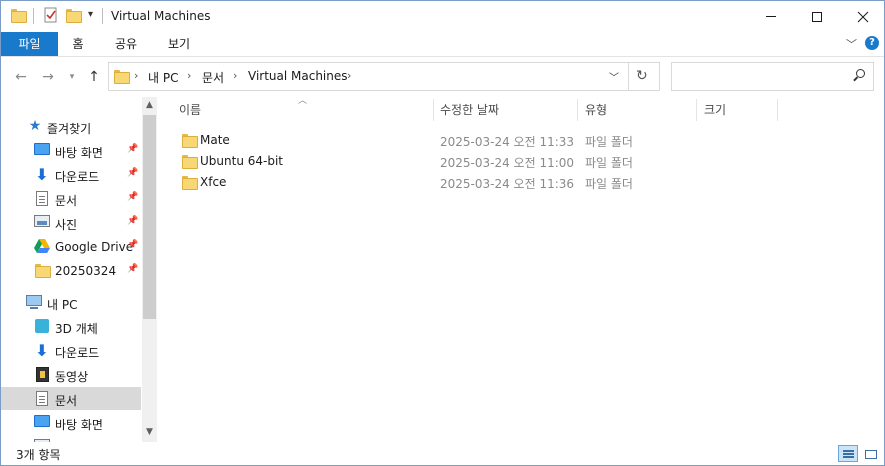 The height and width of the screenshot is (466, 885). I want to click on large-icons-view-icon, so click(871, 454).